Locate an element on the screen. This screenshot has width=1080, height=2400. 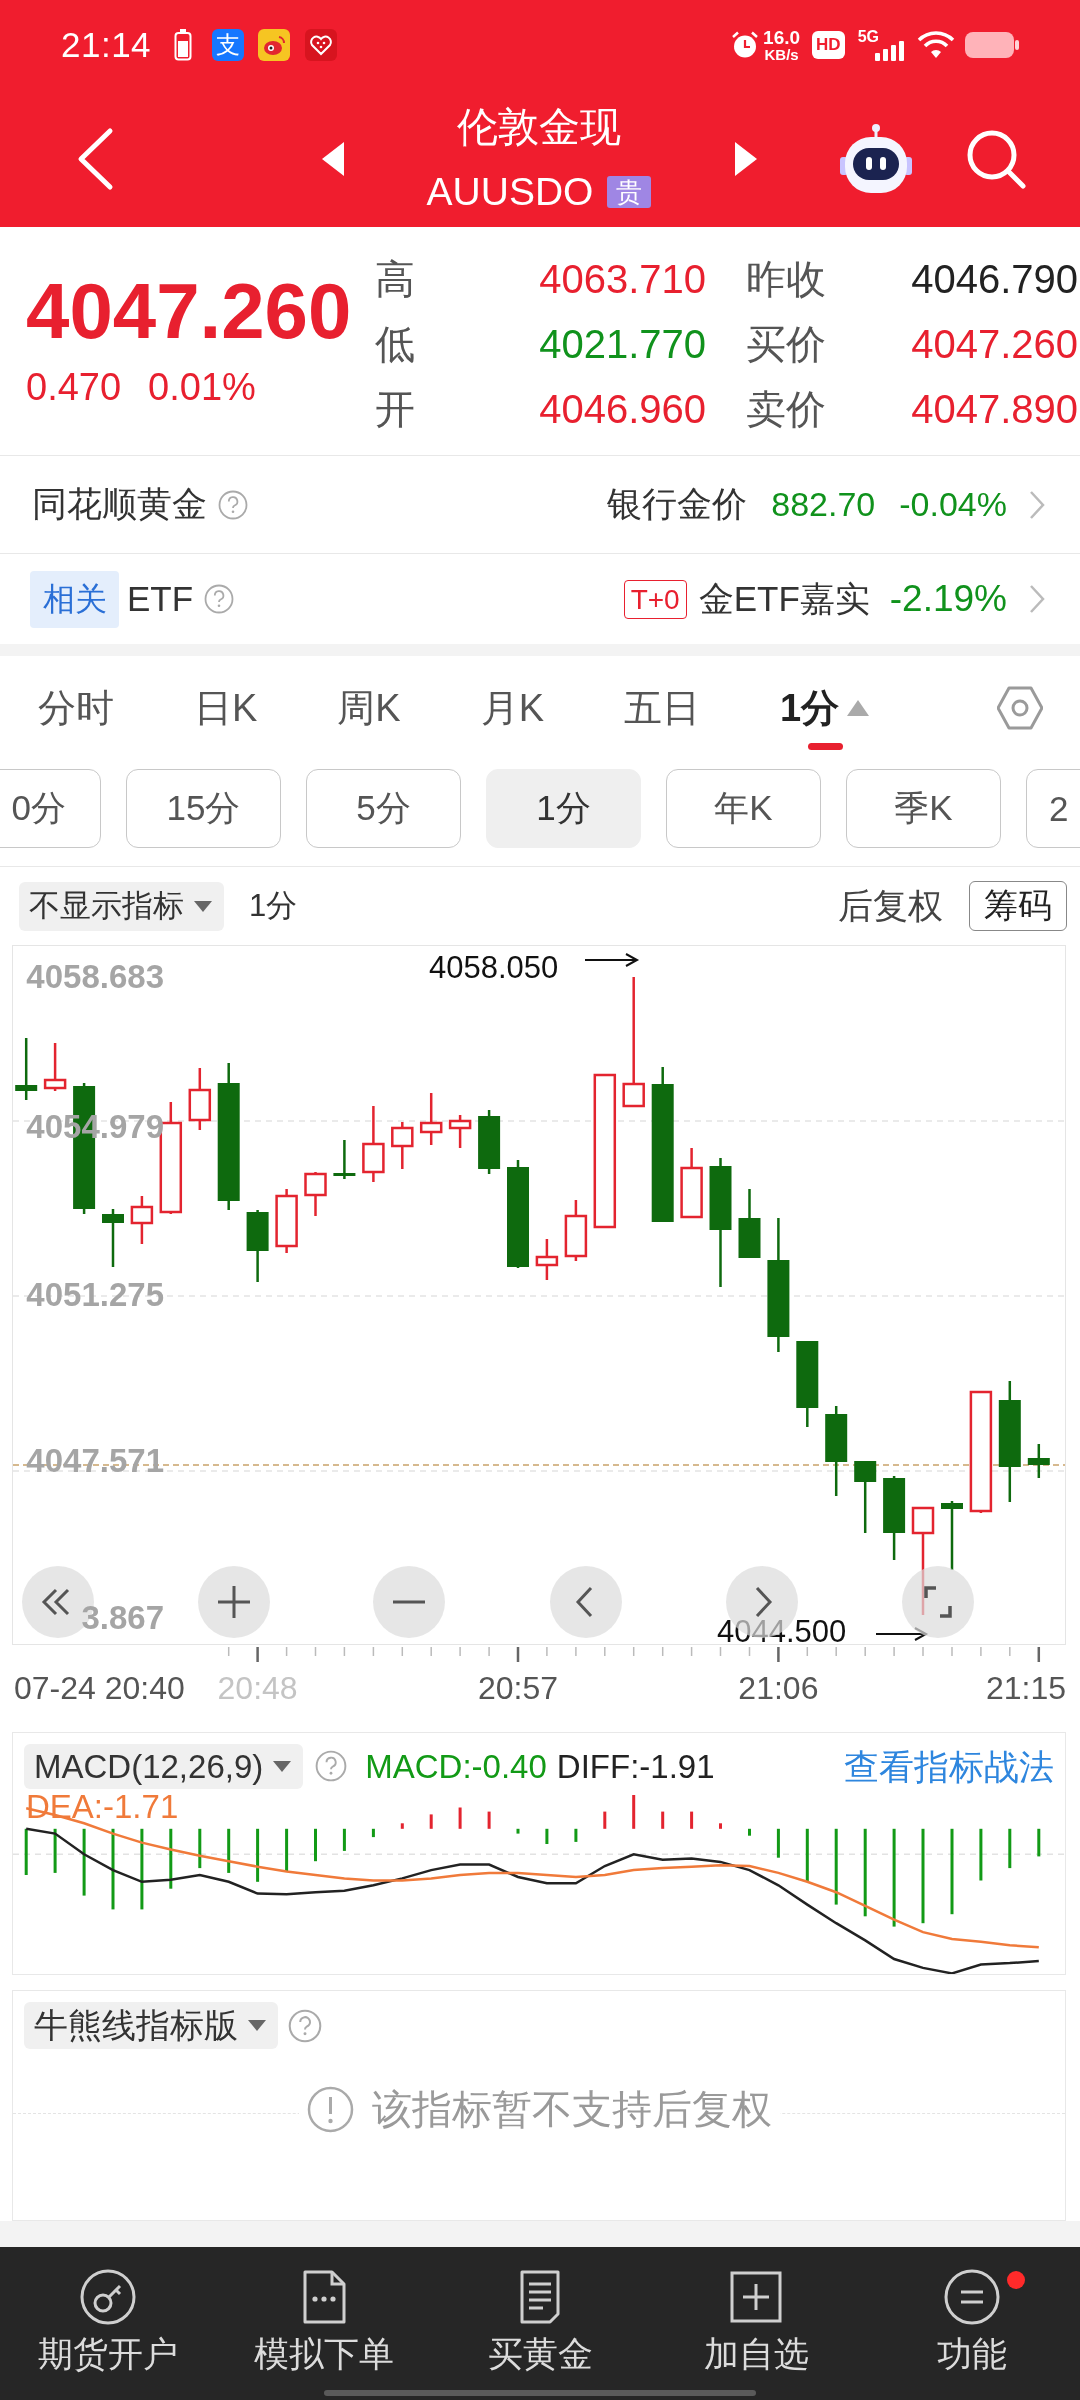
time-axis-label: 21:15 is located at coordinates (1025, 1688).